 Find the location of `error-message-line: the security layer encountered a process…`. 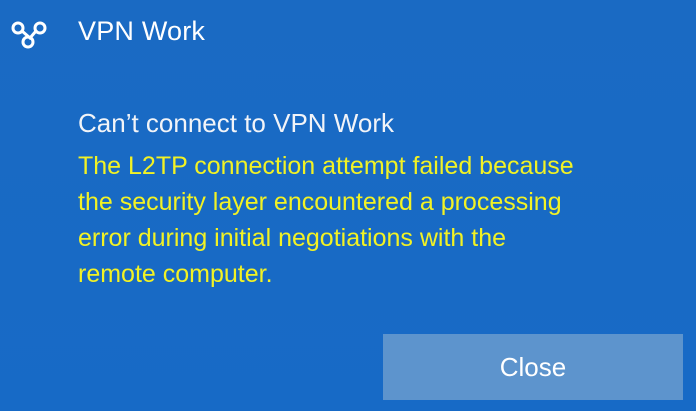

error-message-line: the security layer encountered a process… is located at coordinates (320, 202).